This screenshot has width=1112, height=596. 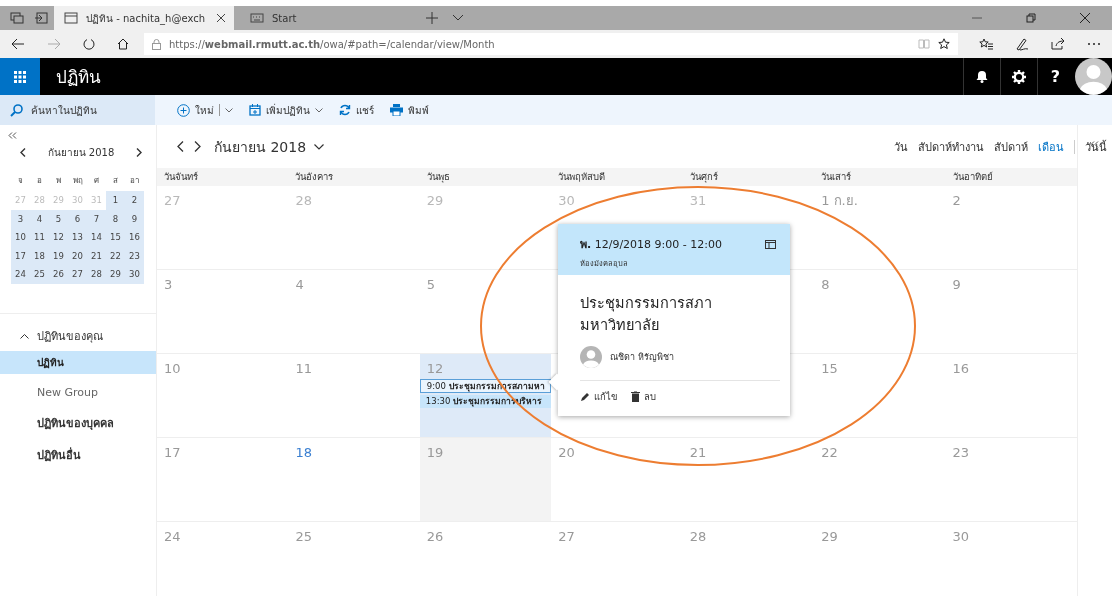 What do you see at coordinates (96, 181) in the screenshot?
I see `weekday-label: ศ` at bounding box center [96, 181].